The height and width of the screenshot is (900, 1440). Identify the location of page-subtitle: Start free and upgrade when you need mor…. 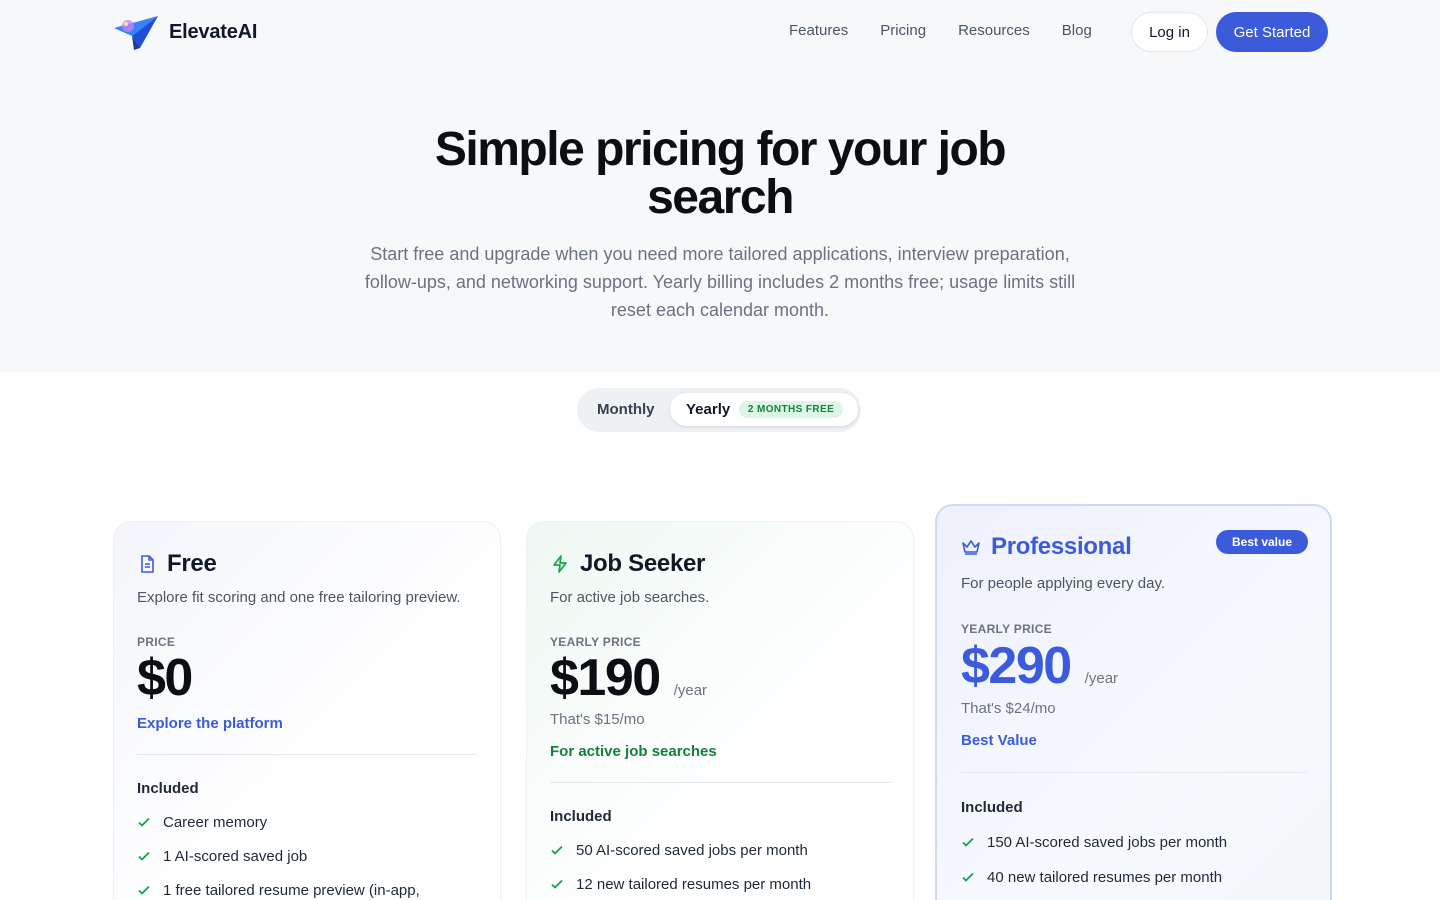
(720, 282).